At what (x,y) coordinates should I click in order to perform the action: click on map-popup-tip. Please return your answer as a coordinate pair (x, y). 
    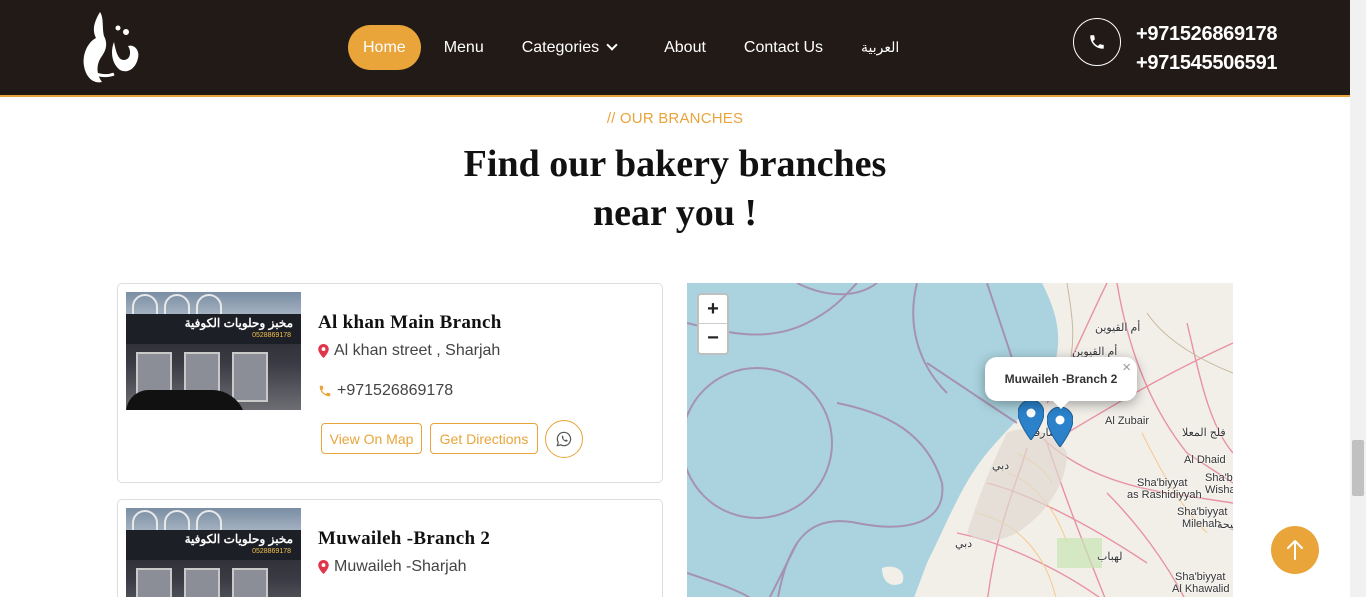
    Looking at the image, I should click on (1061, 404).